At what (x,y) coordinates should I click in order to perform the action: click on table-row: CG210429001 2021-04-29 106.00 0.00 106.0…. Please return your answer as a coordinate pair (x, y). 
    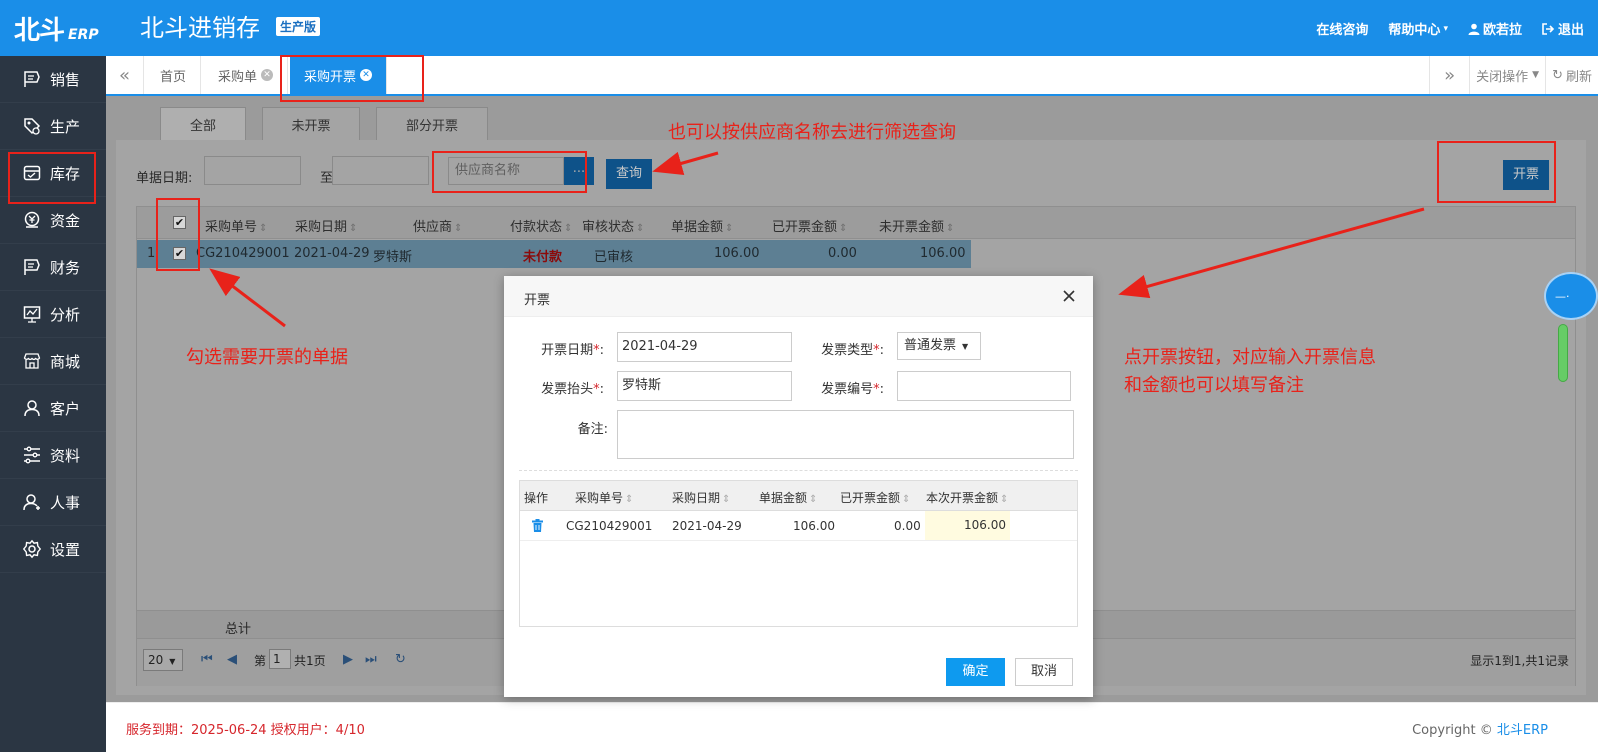
    Looking at the image, I should click on (798, 526).